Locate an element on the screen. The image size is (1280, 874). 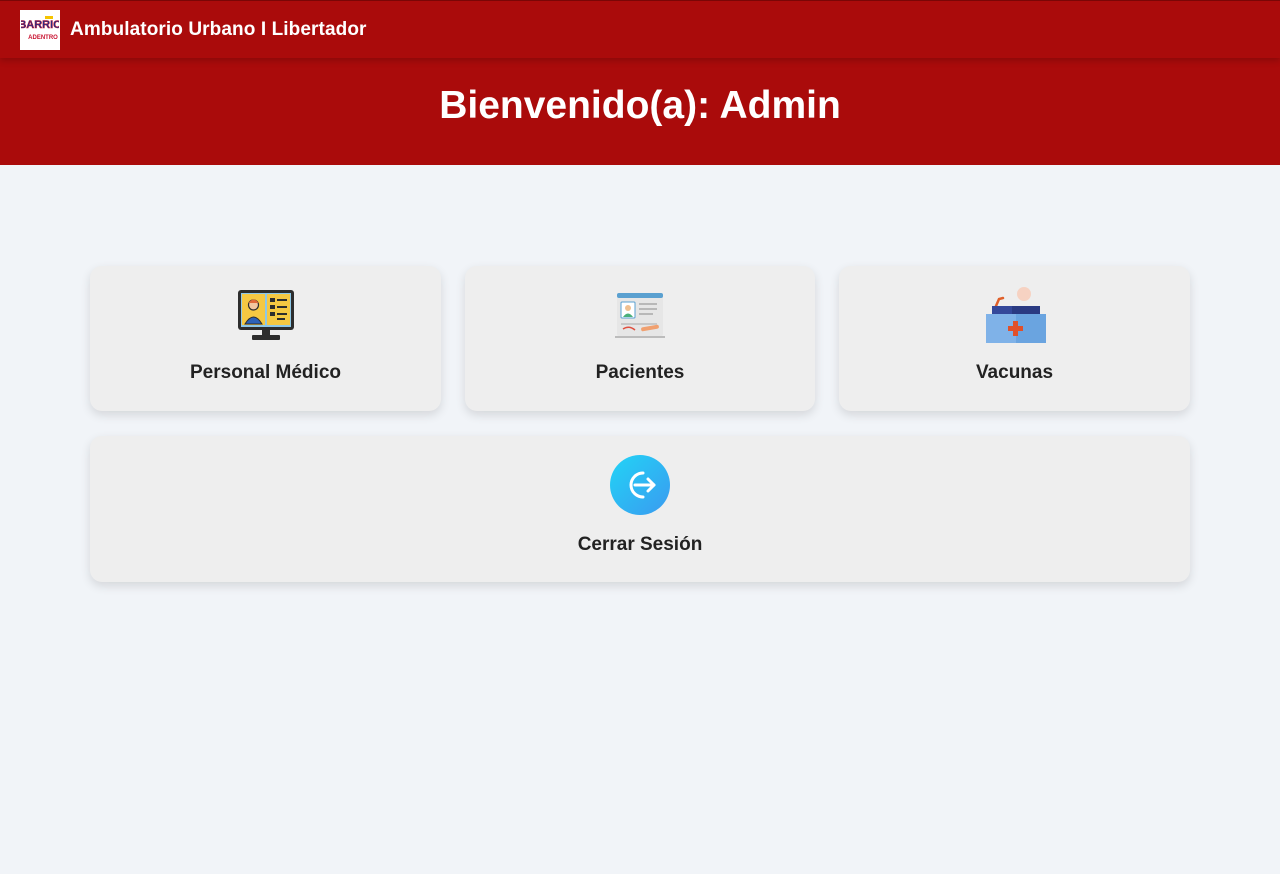
personal-medico-card: Personal Médico is located at coordinates (265, 338).